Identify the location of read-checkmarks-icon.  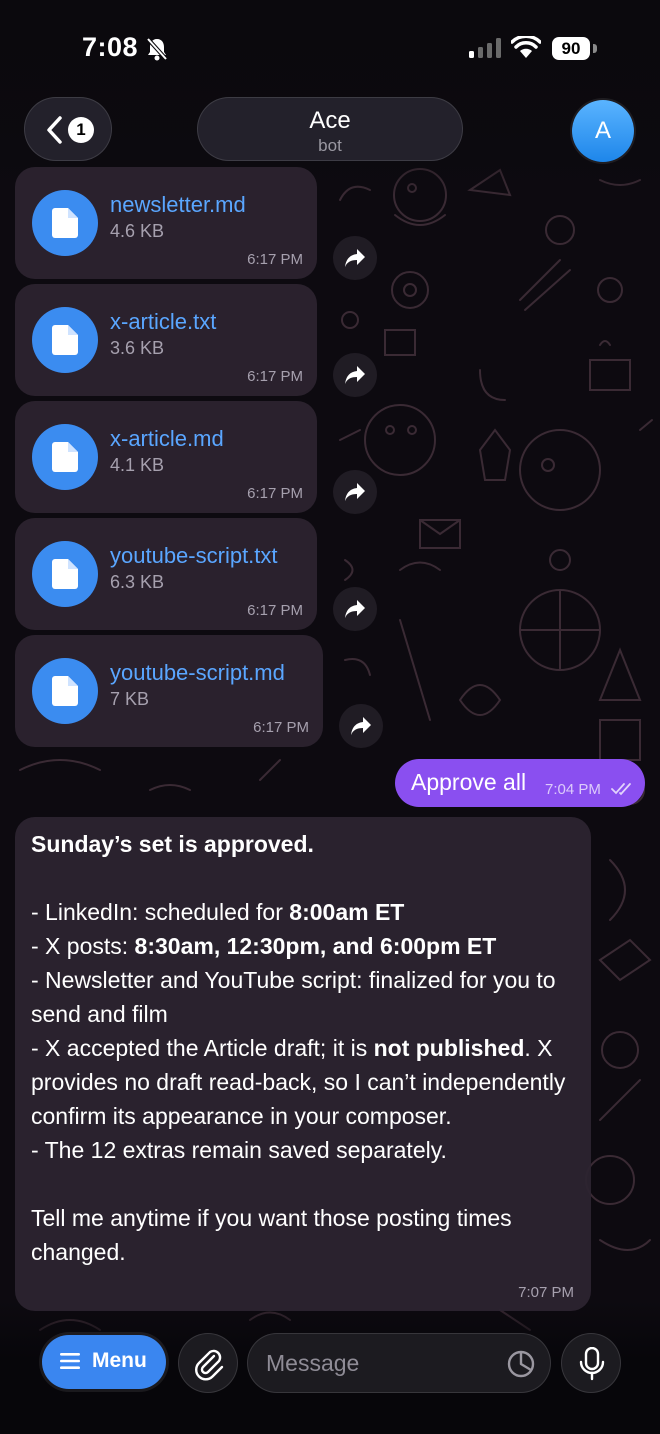
(621, 789).